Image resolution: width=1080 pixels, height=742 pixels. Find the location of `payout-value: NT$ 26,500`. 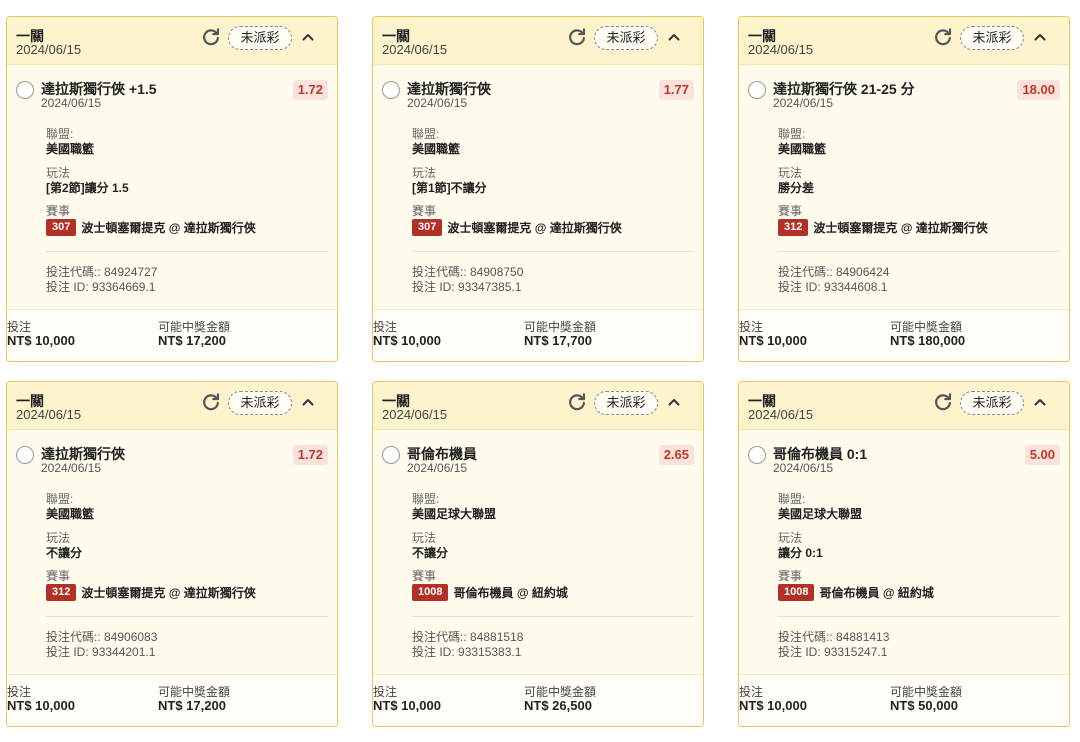

payout-value: NT$ 26,500 is located at coordinates (558, 705).